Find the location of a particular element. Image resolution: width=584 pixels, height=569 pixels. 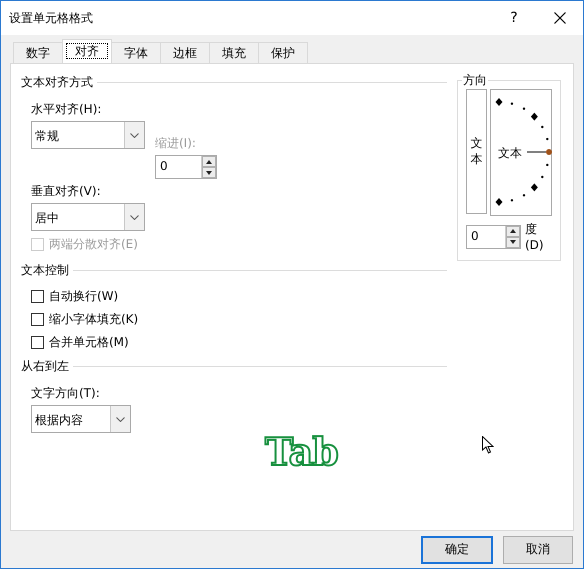

key-overlay: Tab is located at coordinates (301, 451).